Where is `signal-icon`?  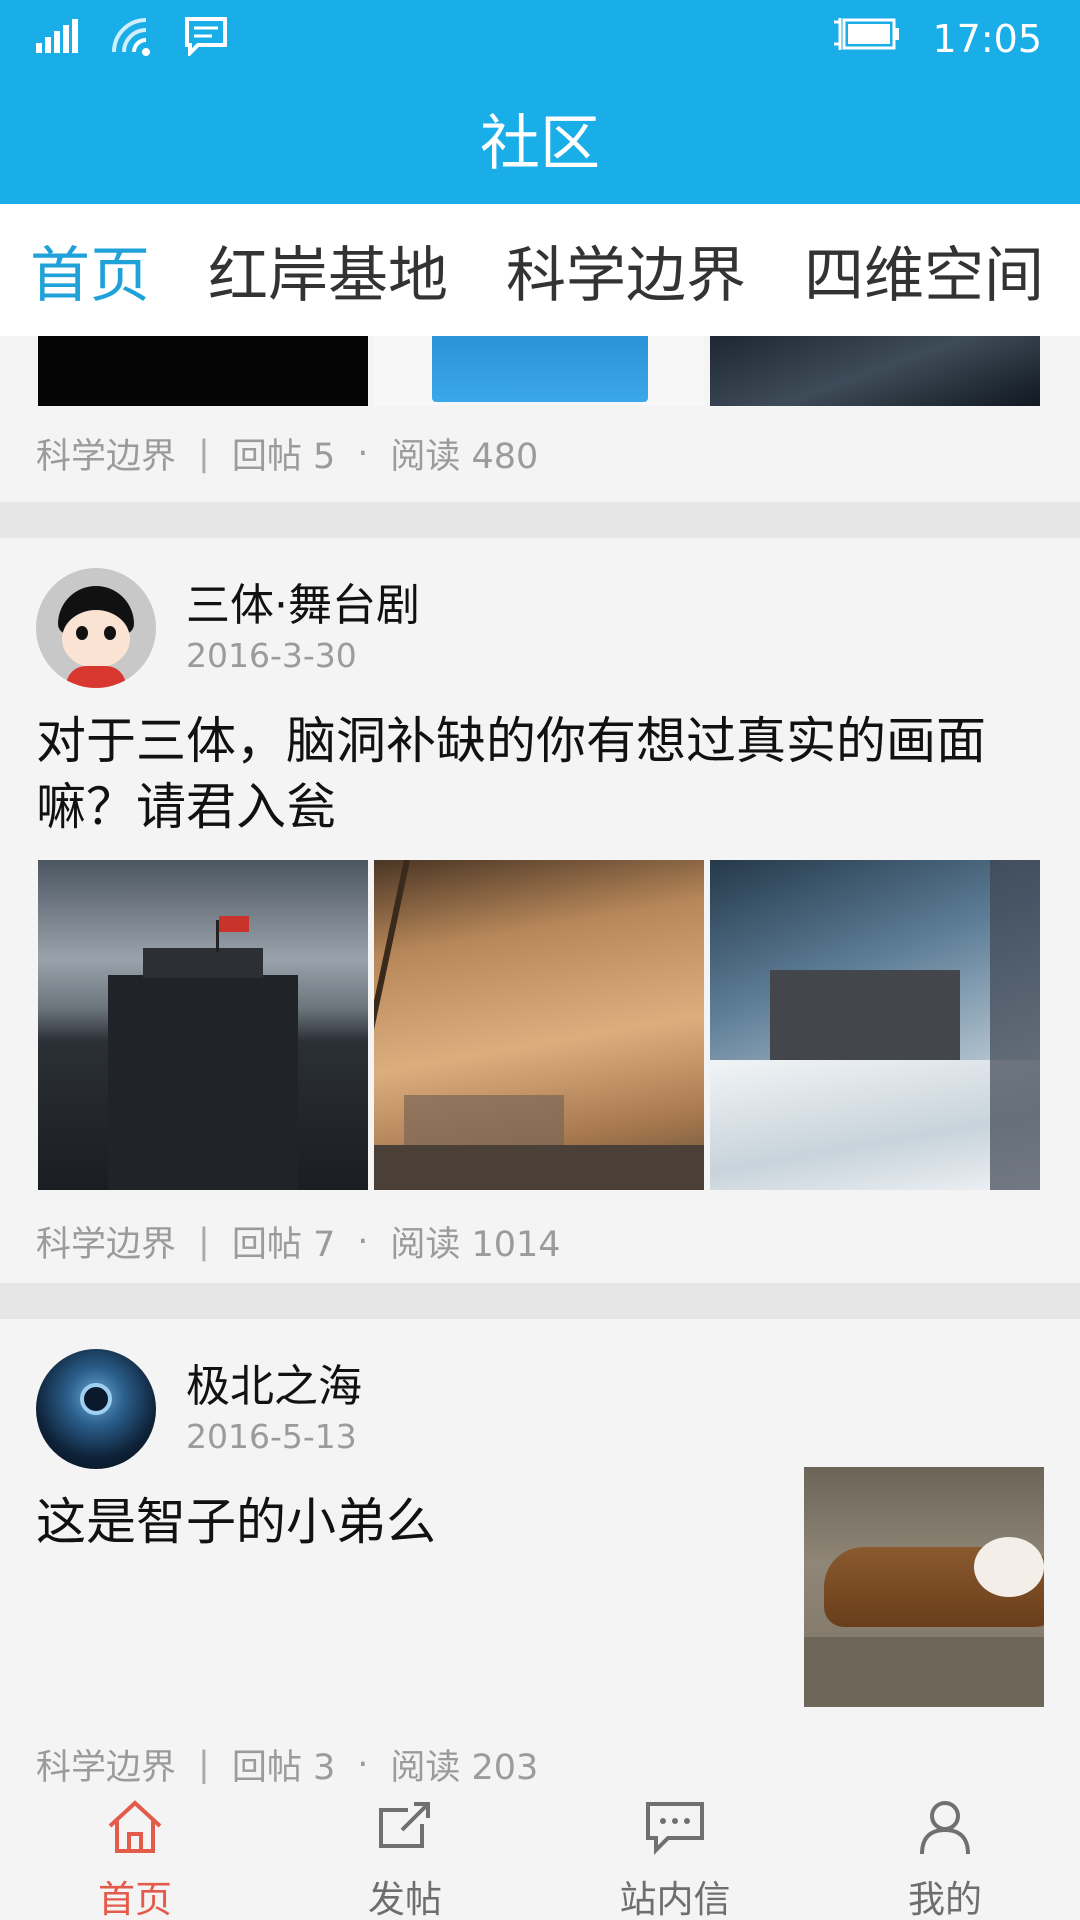
signal-icon is located at coordinates (58, 38).